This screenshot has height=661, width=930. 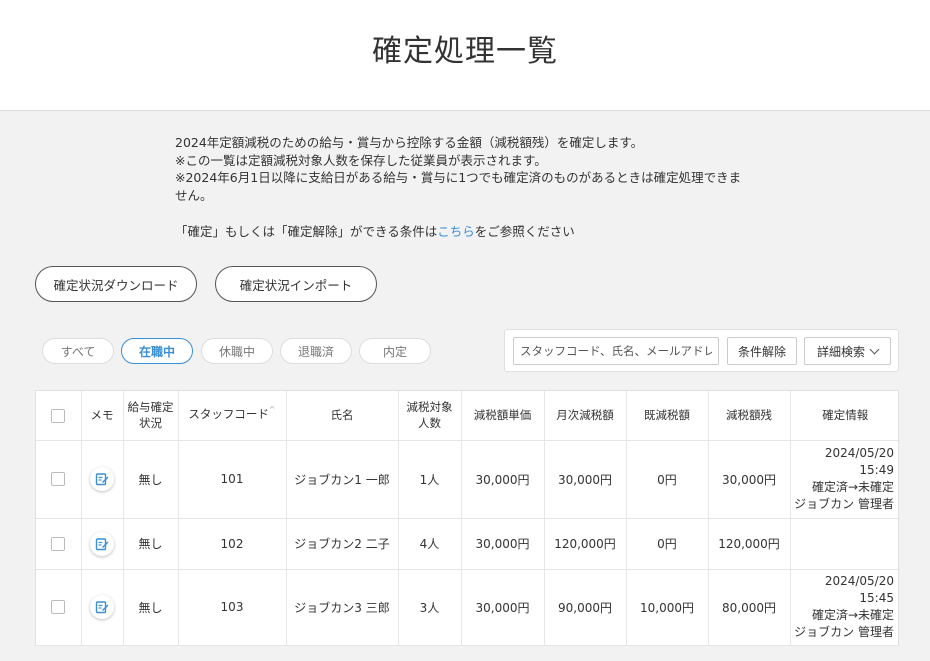 I want to click on sort-icon: ^, so click(x=272, y=409).